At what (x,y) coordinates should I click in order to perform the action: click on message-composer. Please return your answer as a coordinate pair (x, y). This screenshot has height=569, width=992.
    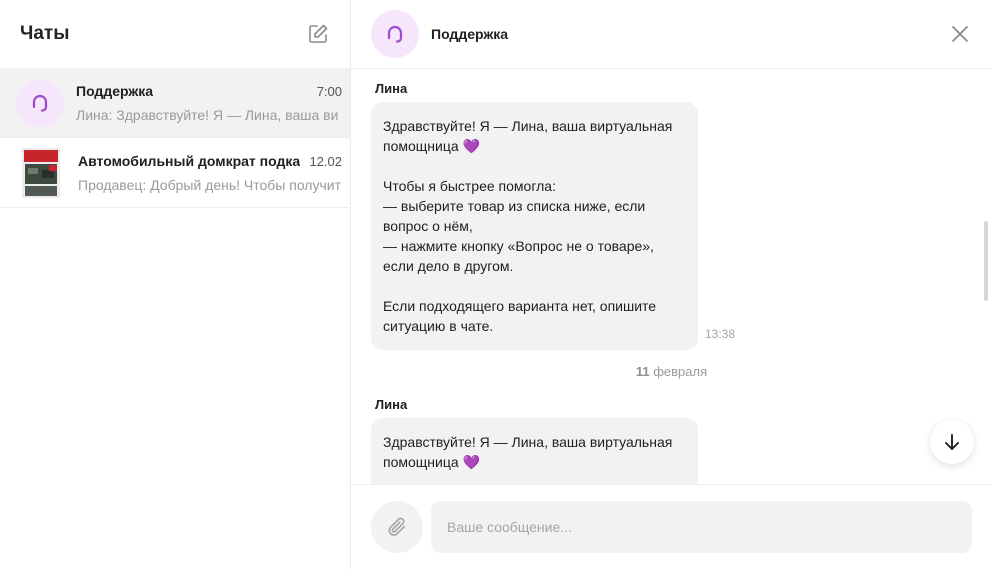
    Looking at the image, I should click on (671, 526).